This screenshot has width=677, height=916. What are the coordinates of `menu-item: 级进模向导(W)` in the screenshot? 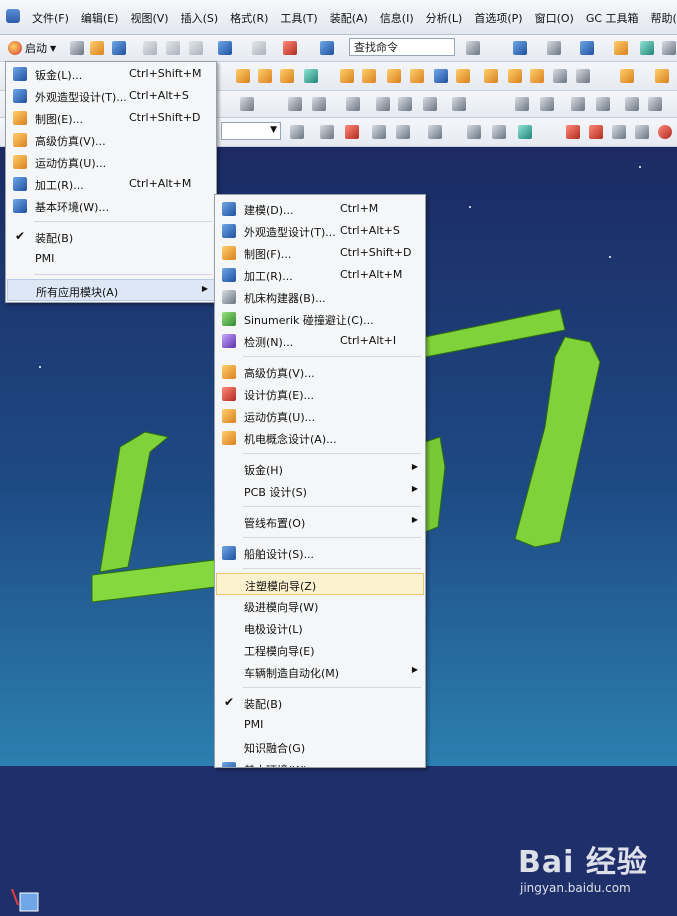 It's located at (320, 606).